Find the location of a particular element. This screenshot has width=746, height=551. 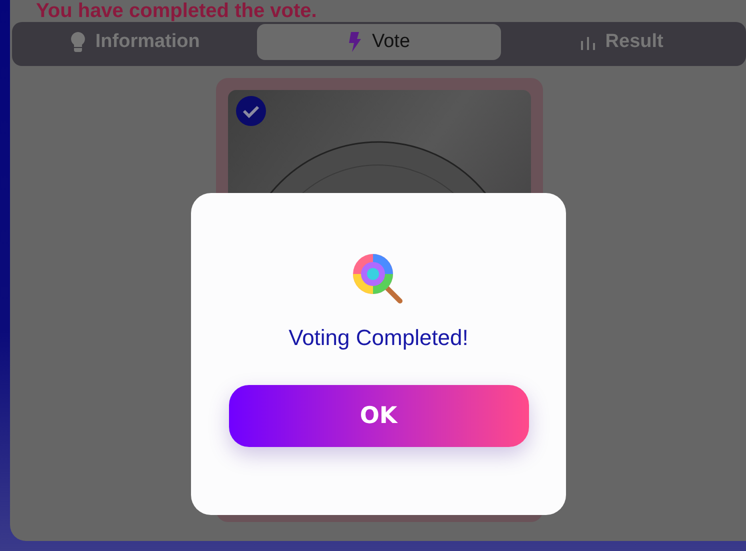

bar-chart-icon is located at coordinates (588, 42).